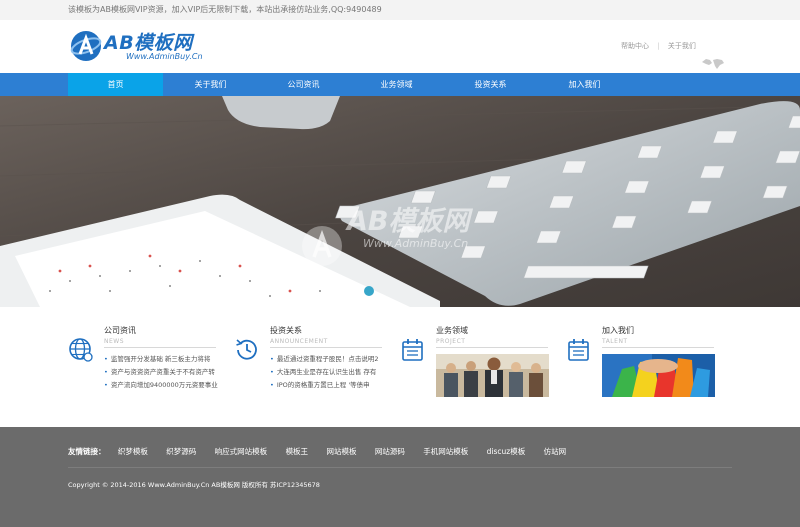 This screenshot has height=527, width=800. Describe the element at coordinates (618, 330) in the screenshot. I see `join-title: 加入我们` at that location.